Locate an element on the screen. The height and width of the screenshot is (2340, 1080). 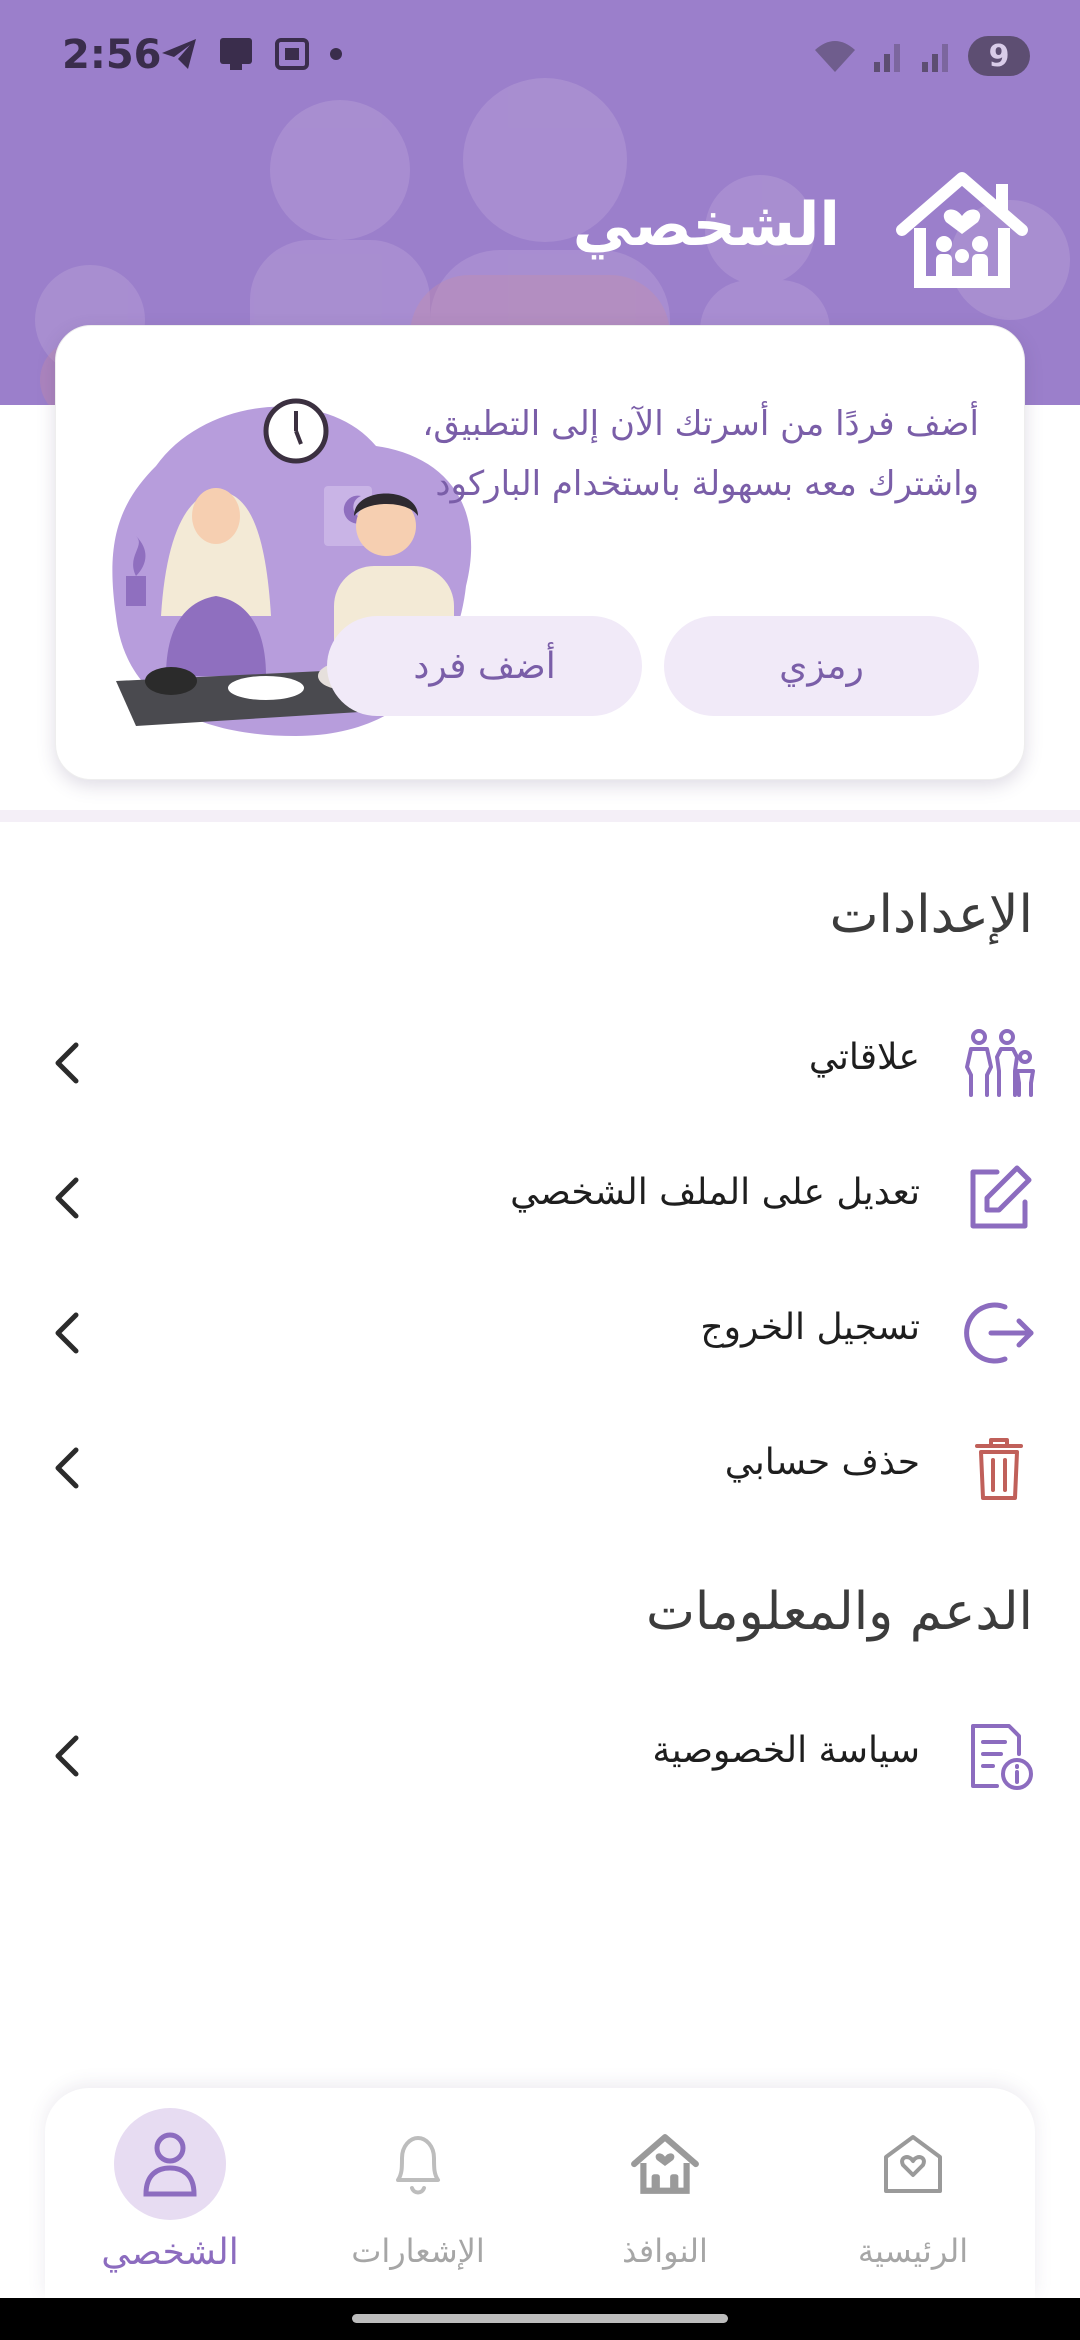
family-icon is located at coordinates (1000, 1063).